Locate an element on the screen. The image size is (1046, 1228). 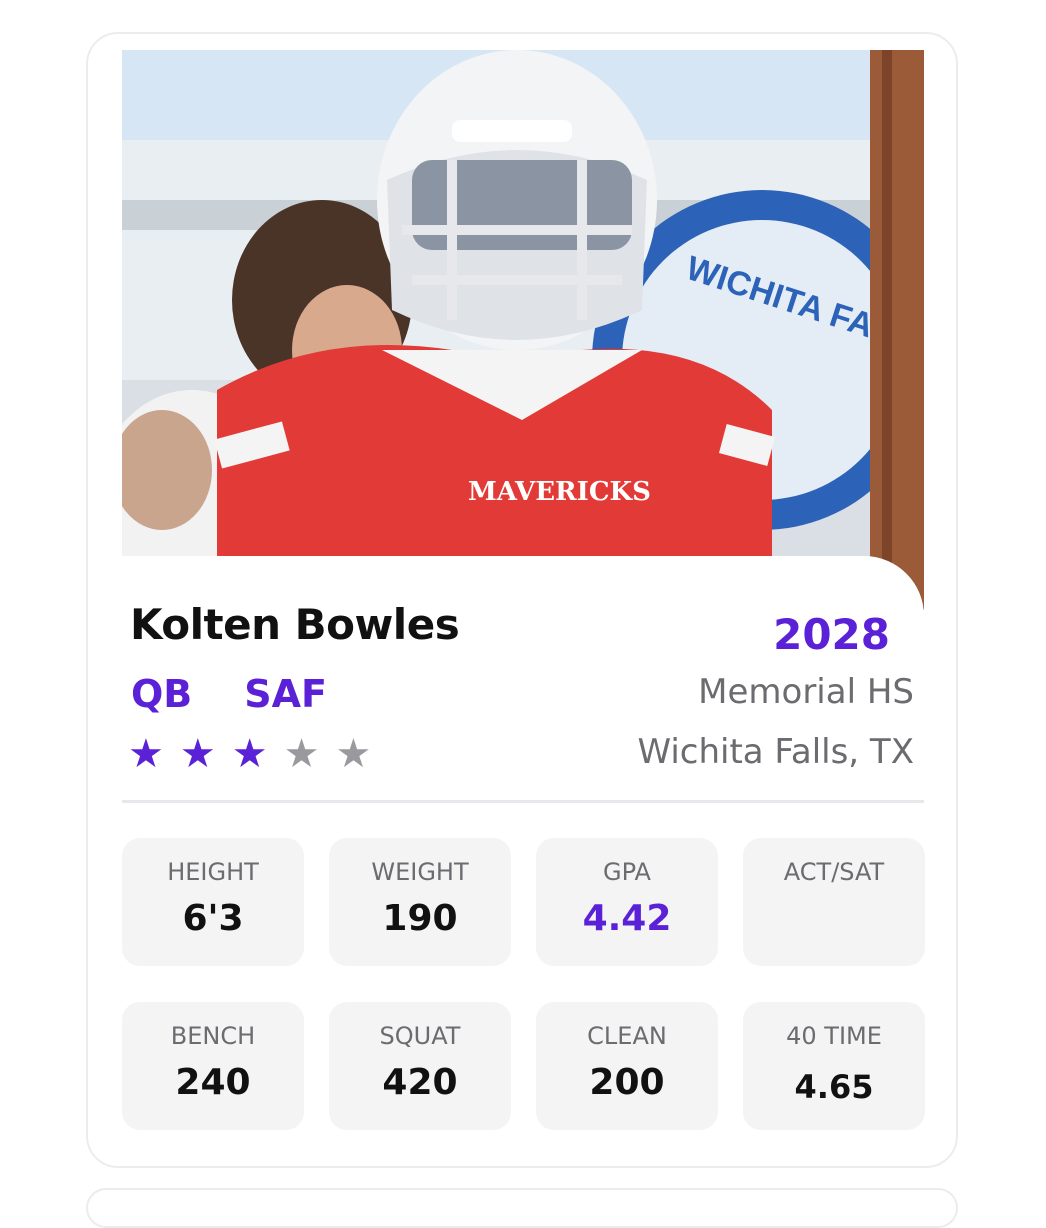
divider is located at coordinates (523, 801).